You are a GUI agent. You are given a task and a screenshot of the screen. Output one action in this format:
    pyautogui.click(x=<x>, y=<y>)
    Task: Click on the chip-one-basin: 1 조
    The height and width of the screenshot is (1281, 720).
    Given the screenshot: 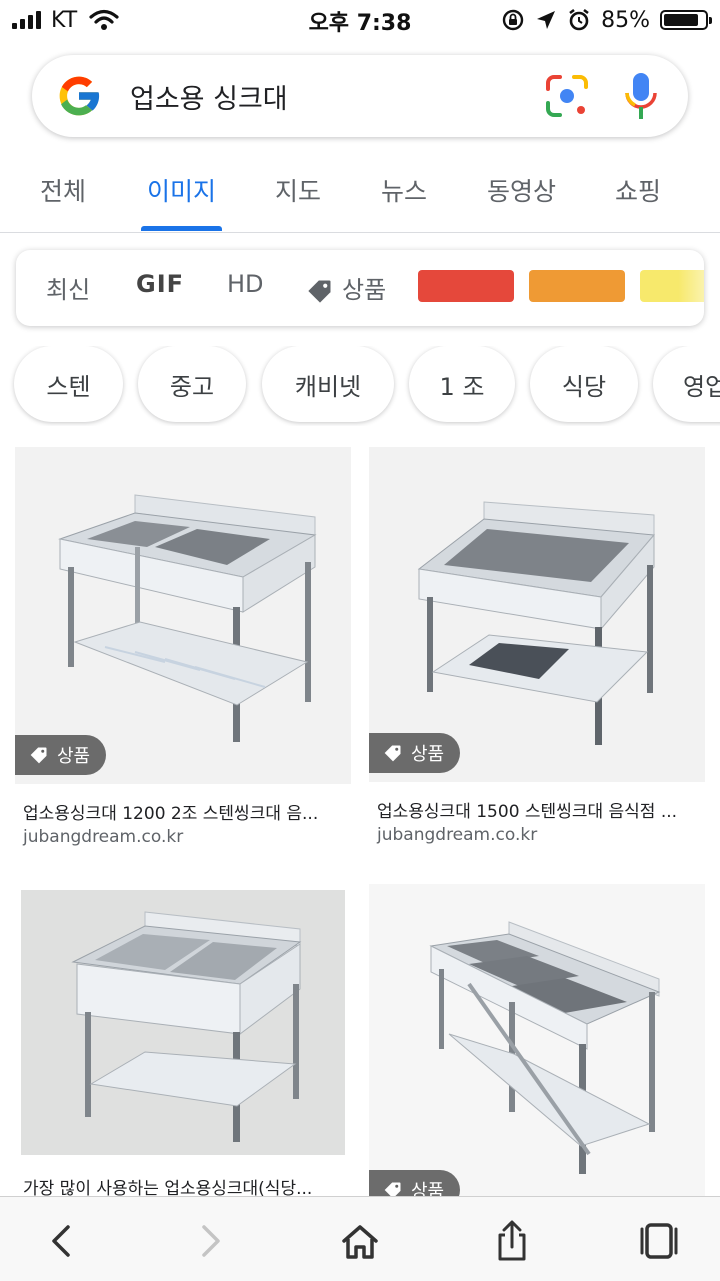 What is the action you would take?
    pyautogui.click(x=462, y=384)
    